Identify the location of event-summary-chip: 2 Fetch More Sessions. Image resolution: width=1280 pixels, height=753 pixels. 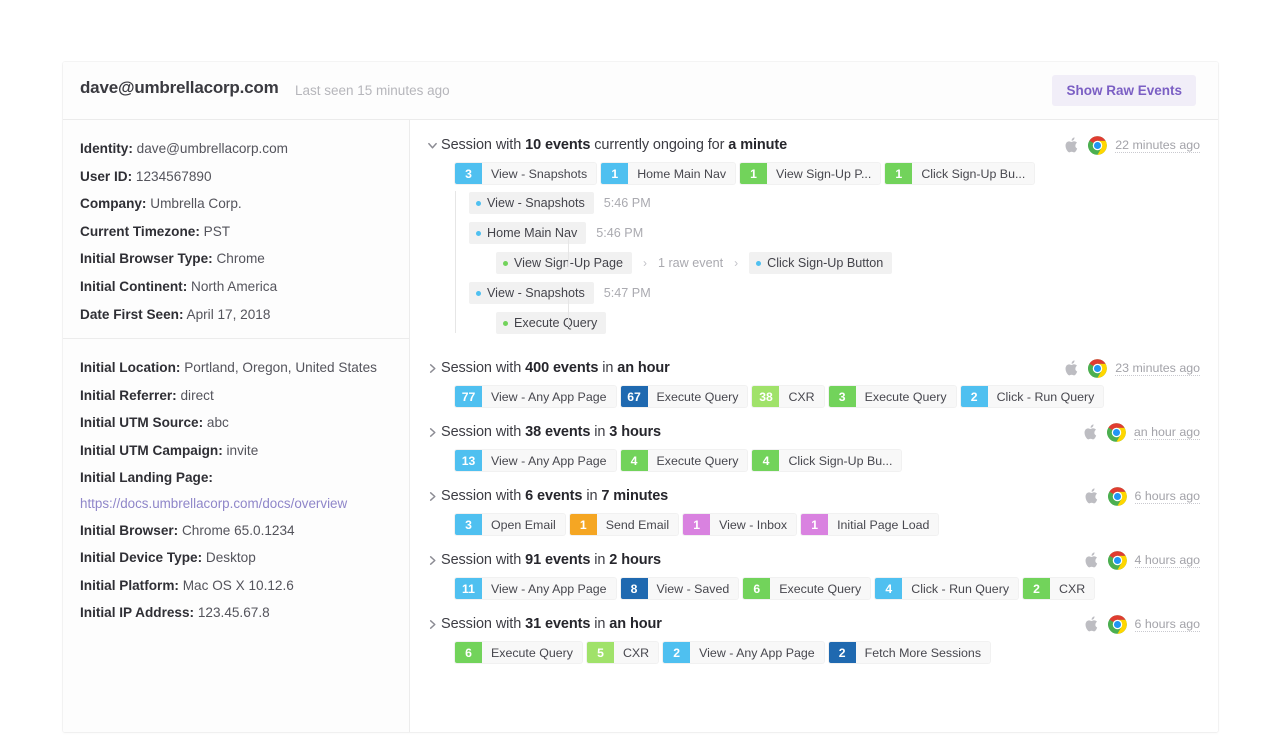
(909, 652).